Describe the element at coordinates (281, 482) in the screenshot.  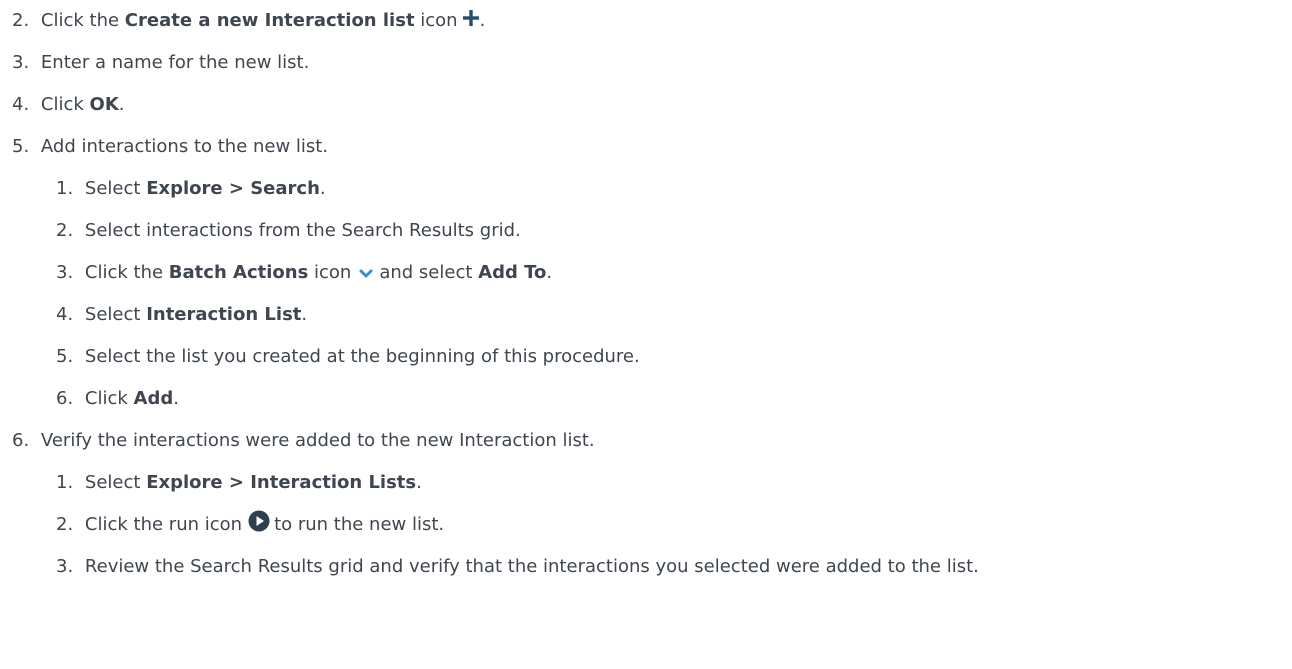
I see `substep-bold-text: Explore > Interaction Lists` at that location.